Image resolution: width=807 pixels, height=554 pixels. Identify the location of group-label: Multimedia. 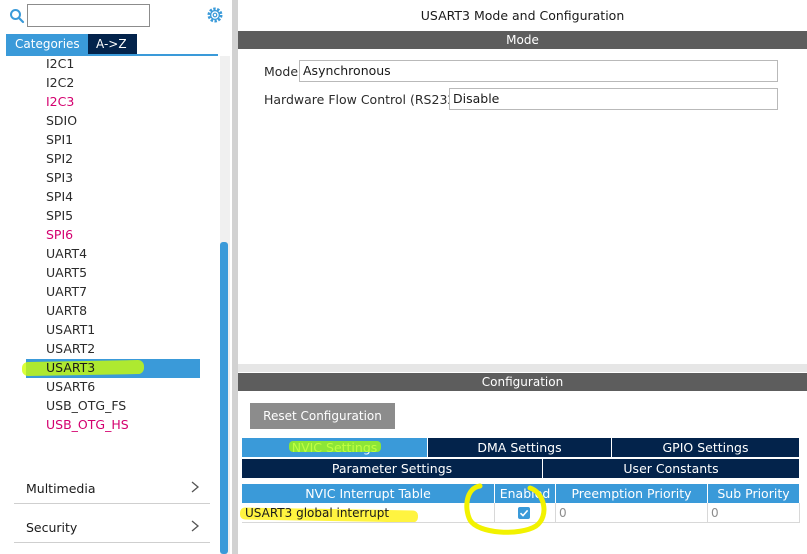
(61, 488).